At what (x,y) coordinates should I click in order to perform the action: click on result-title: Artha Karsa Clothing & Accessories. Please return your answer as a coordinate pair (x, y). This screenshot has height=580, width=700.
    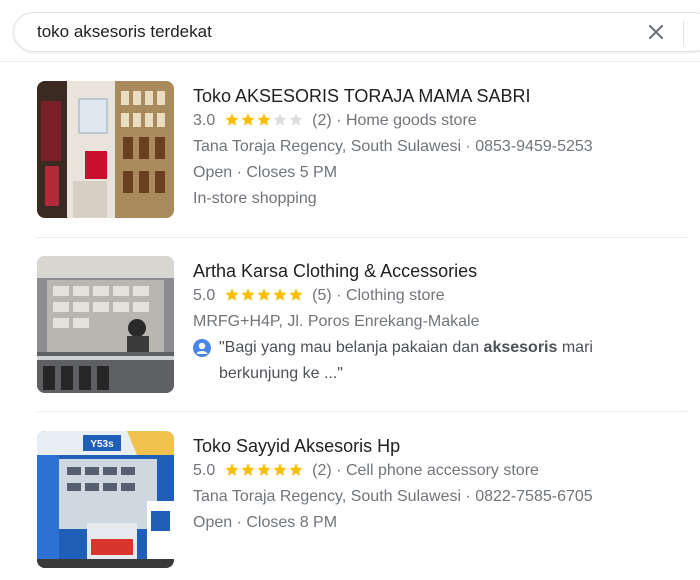
    Looking at the image, I should click on (438, 271).